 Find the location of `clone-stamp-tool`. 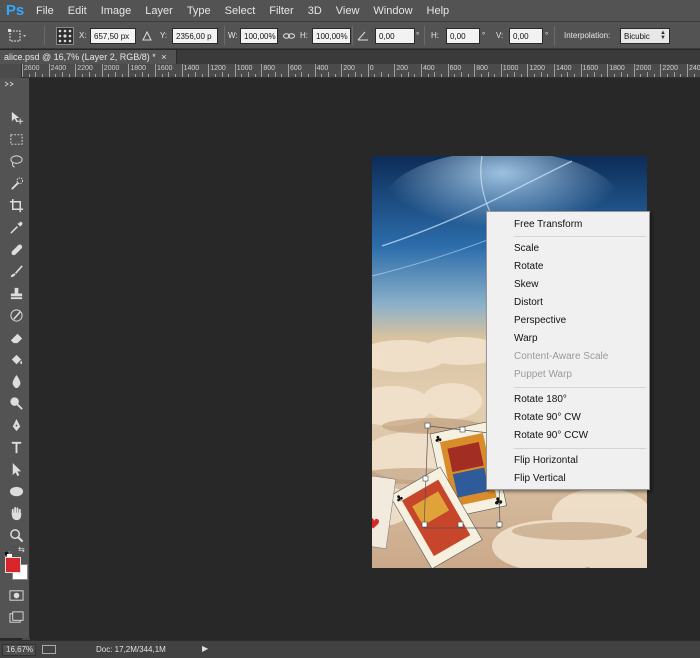

clone-stamp-tool is located at coordinates (16, 293).